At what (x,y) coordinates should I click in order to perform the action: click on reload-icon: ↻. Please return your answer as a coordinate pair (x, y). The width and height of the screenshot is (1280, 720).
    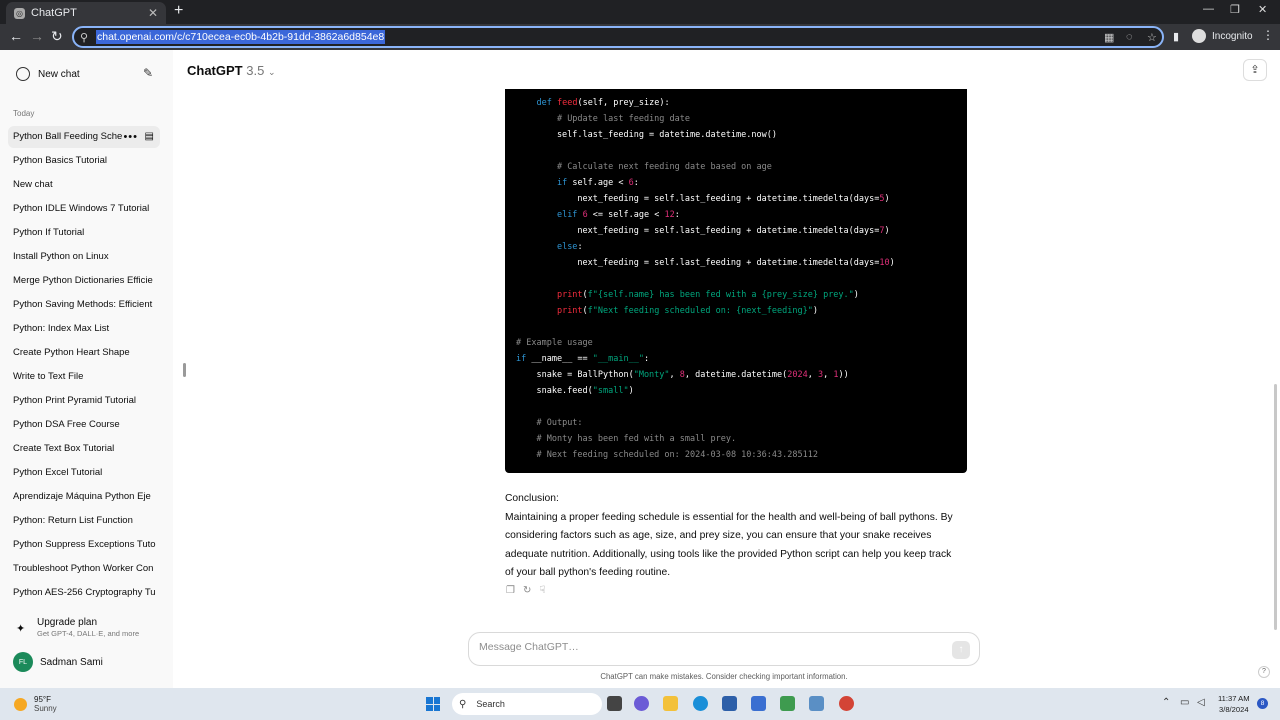
    Looking at the image, I should click on (57, 36).